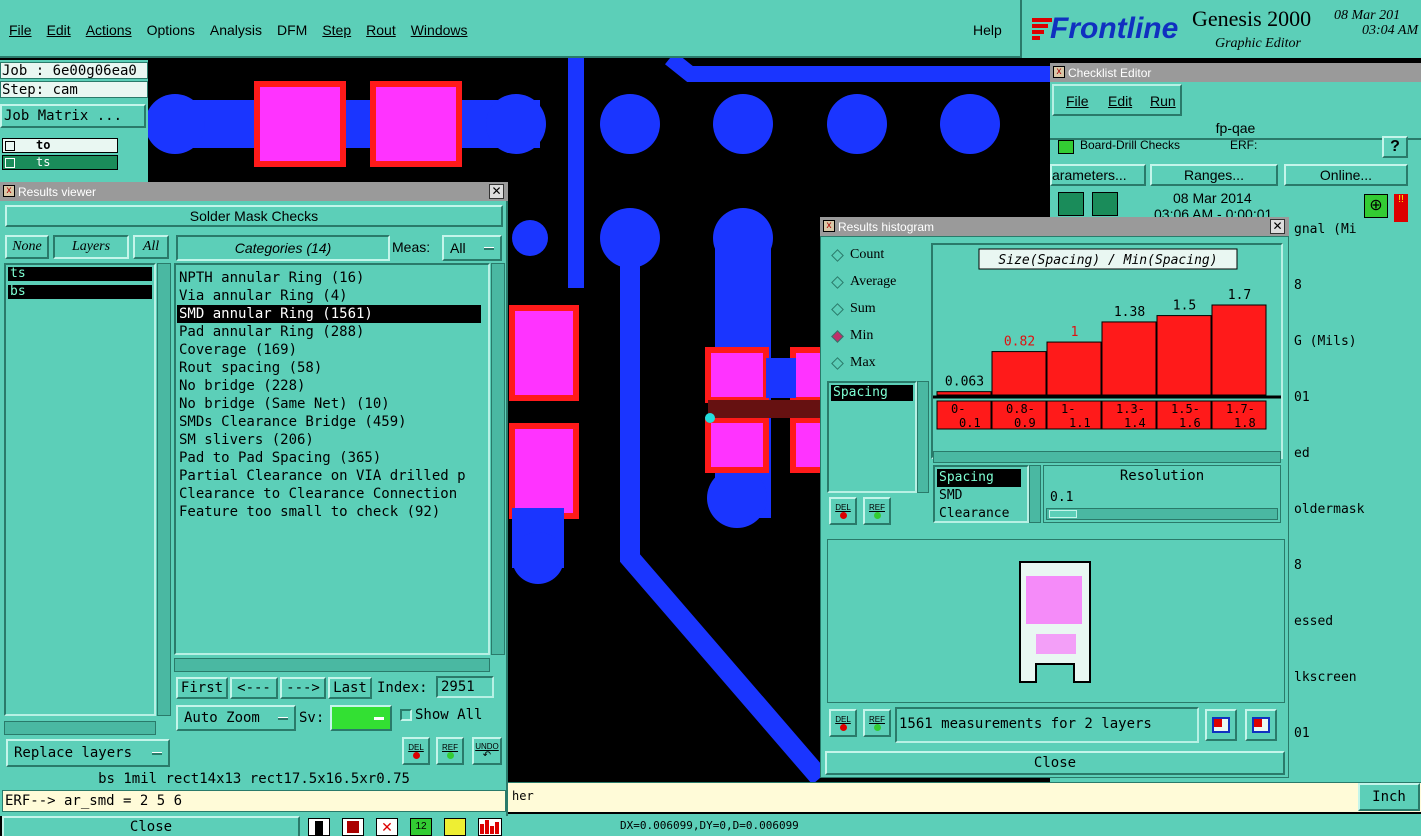 The width and height of the screenshot is (1421, 836). I want to click on zoom-layers-icon, so click(1221, 725).